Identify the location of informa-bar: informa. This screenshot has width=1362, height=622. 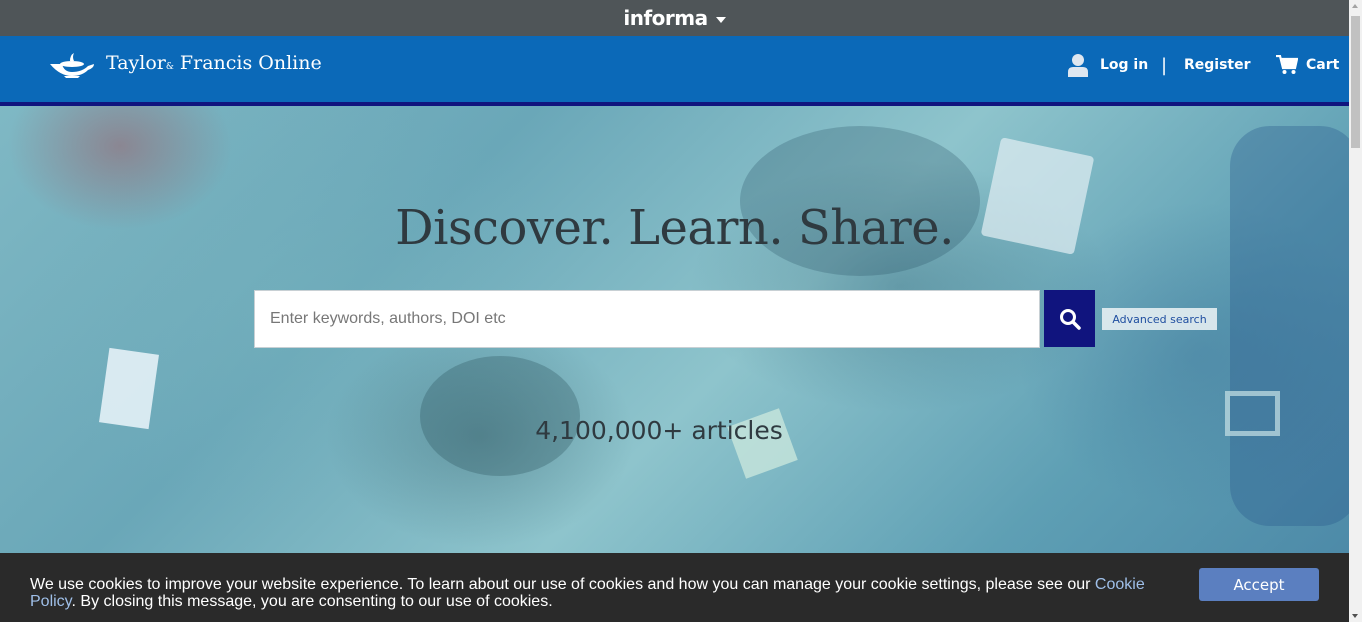
(674, 18).